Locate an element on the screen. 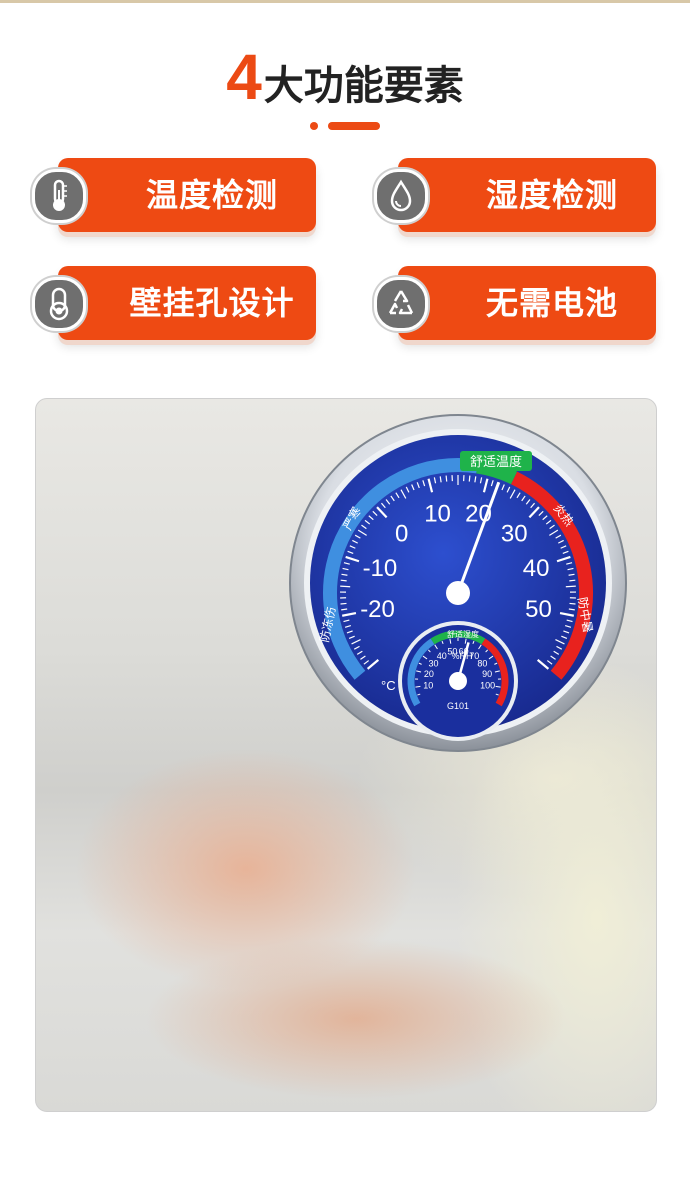  temperature-tick-label: 30 is located at coordinates (514, 533).